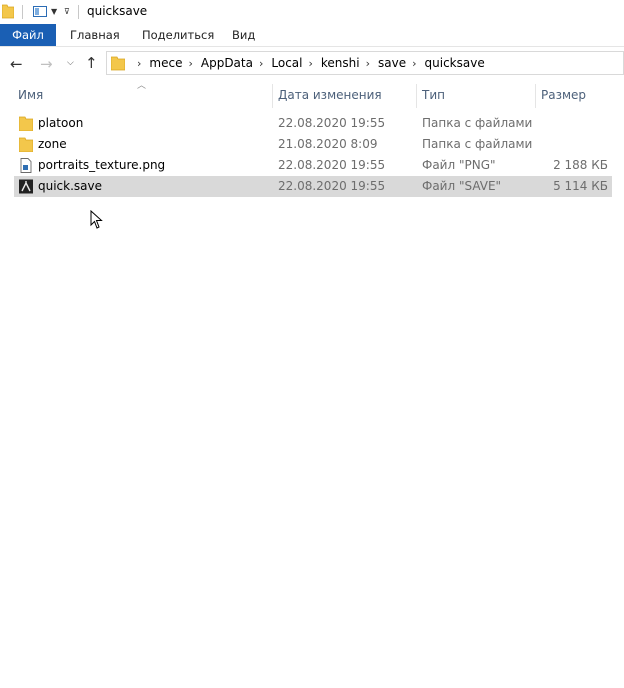 This screenshot has height=688, width=624. Describe the element at coordinates (580, 186) in the screenshot. I see `file-size: 5 114 КБ` at that location.